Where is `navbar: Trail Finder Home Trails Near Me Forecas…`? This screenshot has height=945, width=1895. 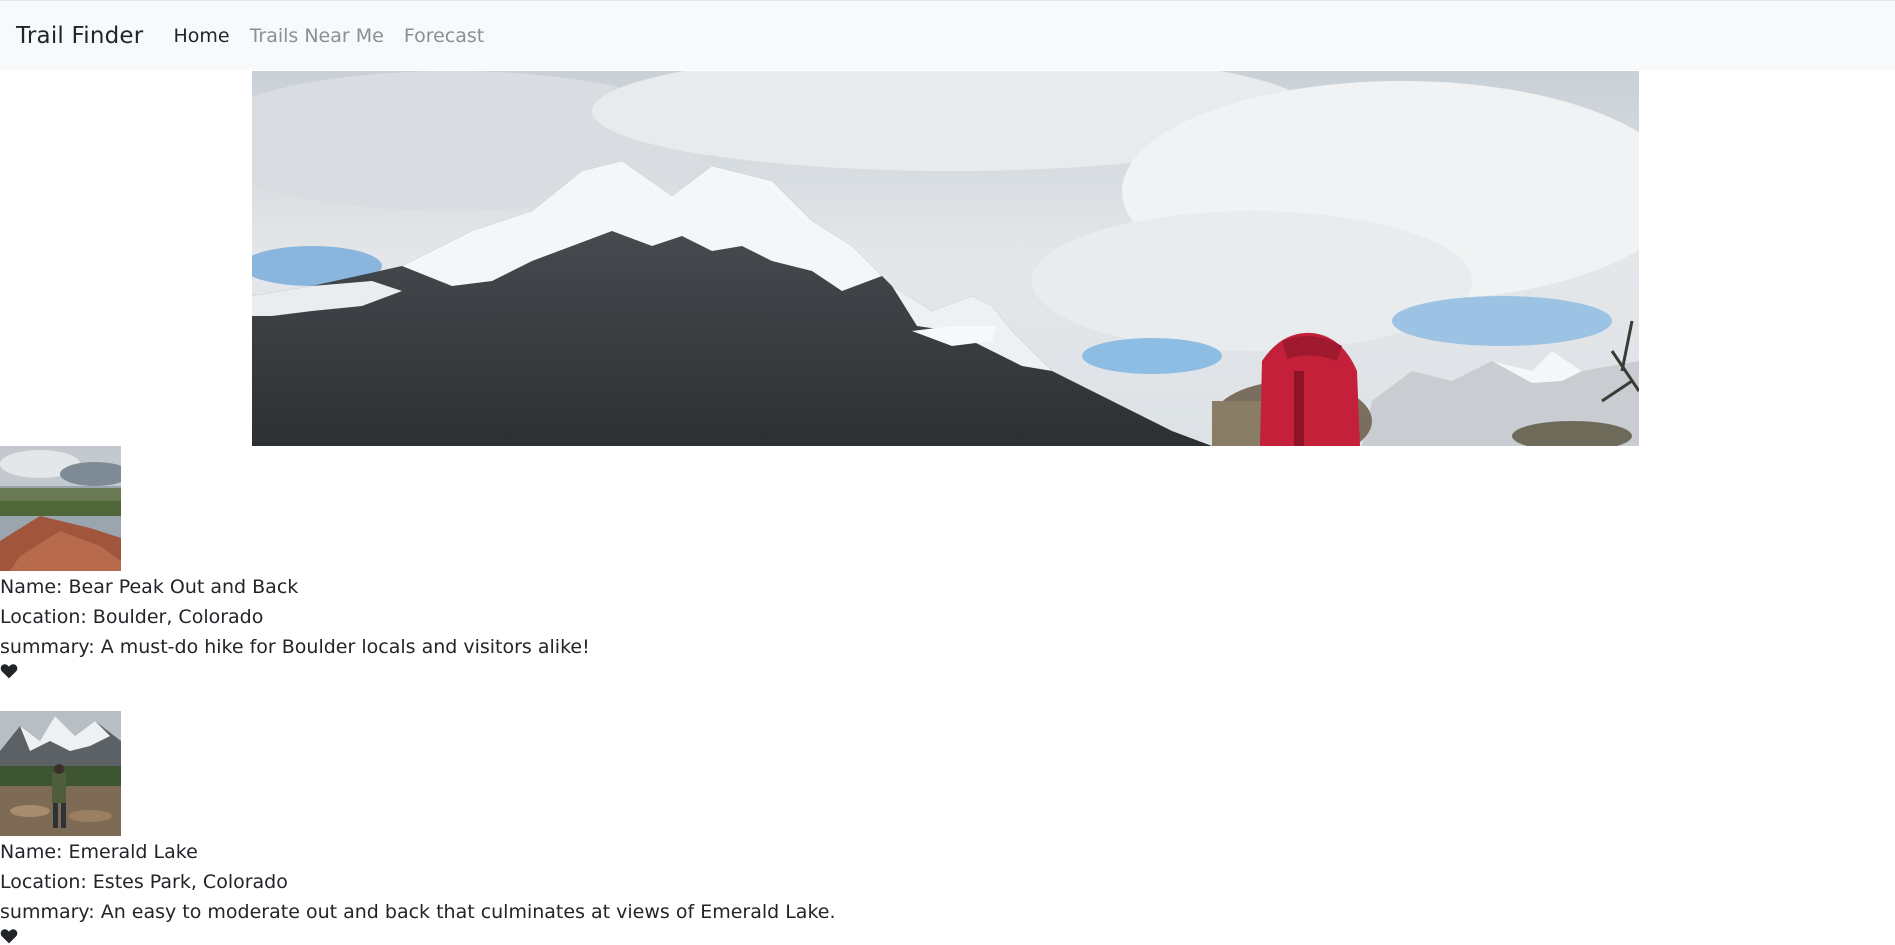
navbar: Trail Finder Home Trails Near Me Forecas… is located at coordinates (947, 35).